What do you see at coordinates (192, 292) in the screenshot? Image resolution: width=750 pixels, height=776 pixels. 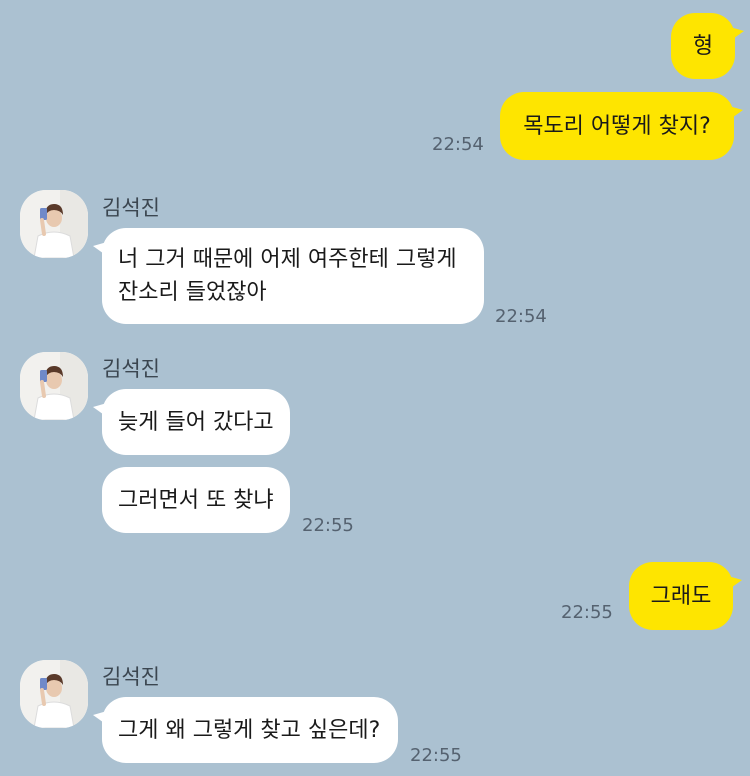 I see `message-text-line: 잔소리 들었잖아` at bounding box center [192, 292].